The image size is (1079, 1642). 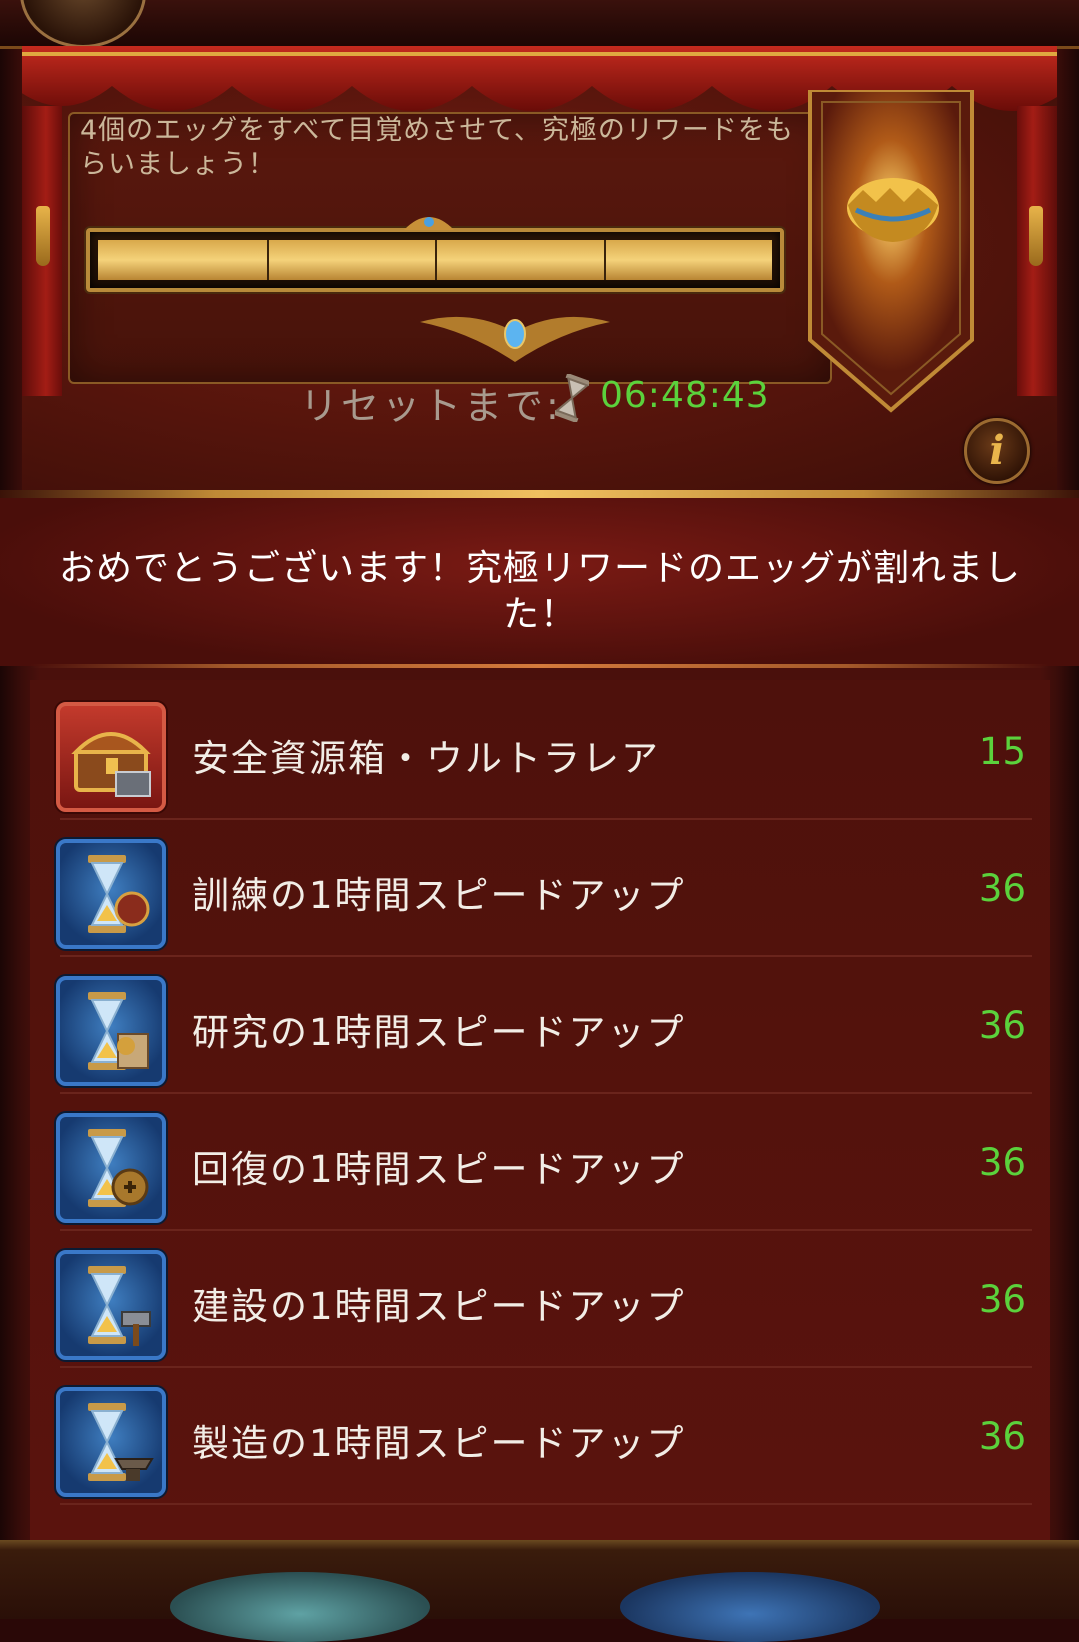 I want to click on reward-row: 回復の1時間スピードアップ 36, so click(x=546, y=1161).